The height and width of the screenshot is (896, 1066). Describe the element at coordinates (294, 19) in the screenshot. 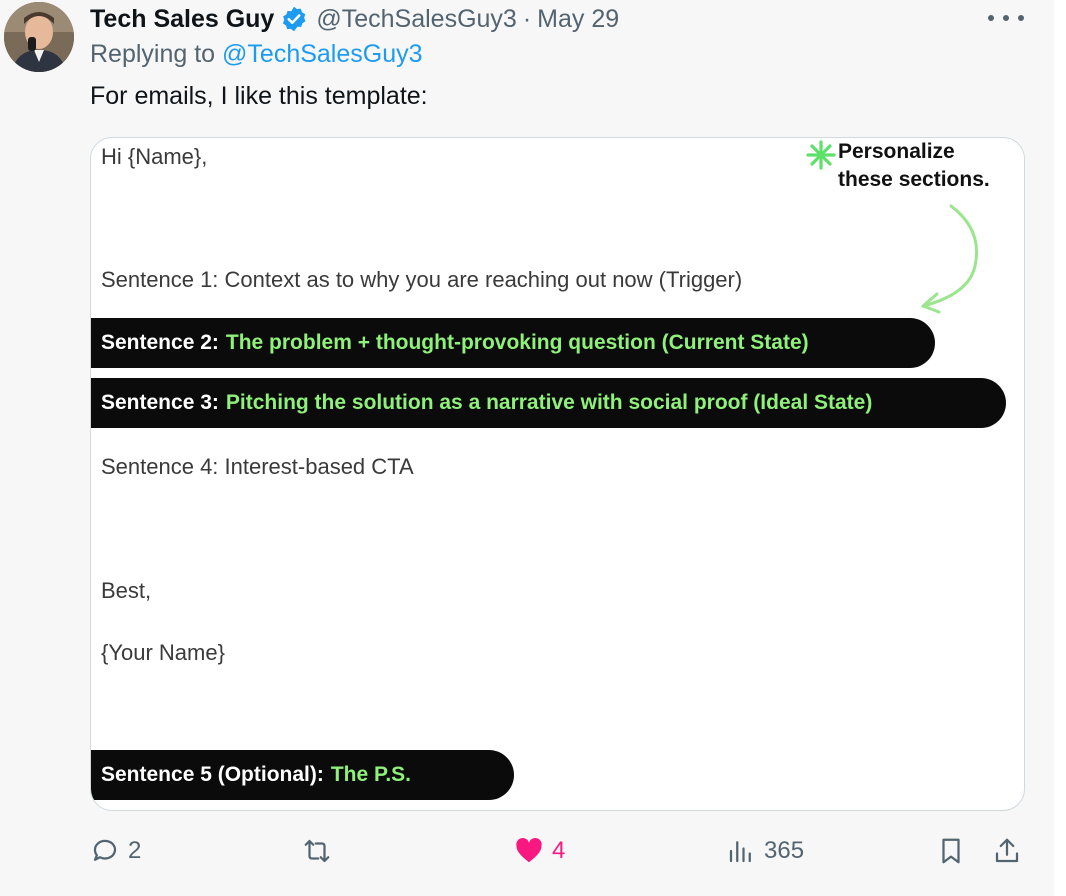

I see `verified-badge-icon` at that location.